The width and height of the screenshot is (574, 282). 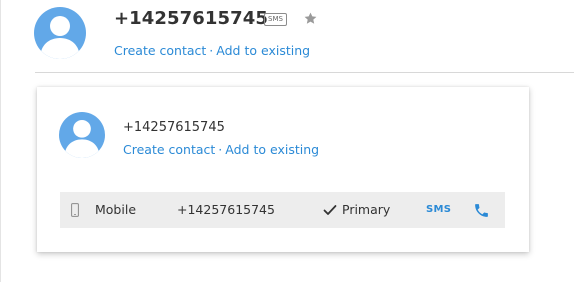 I want to click on create-contact-link: Create contact, so click(x=160, y=50).